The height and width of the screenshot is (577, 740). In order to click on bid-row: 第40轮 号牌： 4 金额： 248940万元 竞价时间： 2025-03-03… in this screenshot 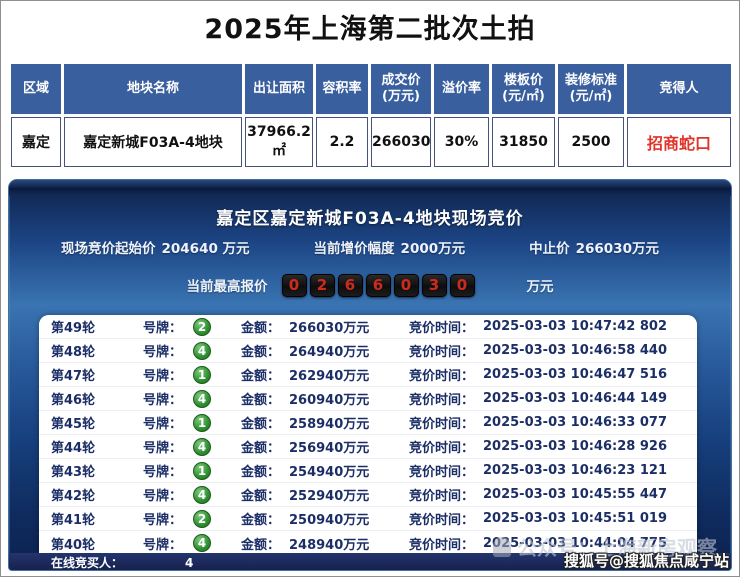, I will do `click(368, 543)`.